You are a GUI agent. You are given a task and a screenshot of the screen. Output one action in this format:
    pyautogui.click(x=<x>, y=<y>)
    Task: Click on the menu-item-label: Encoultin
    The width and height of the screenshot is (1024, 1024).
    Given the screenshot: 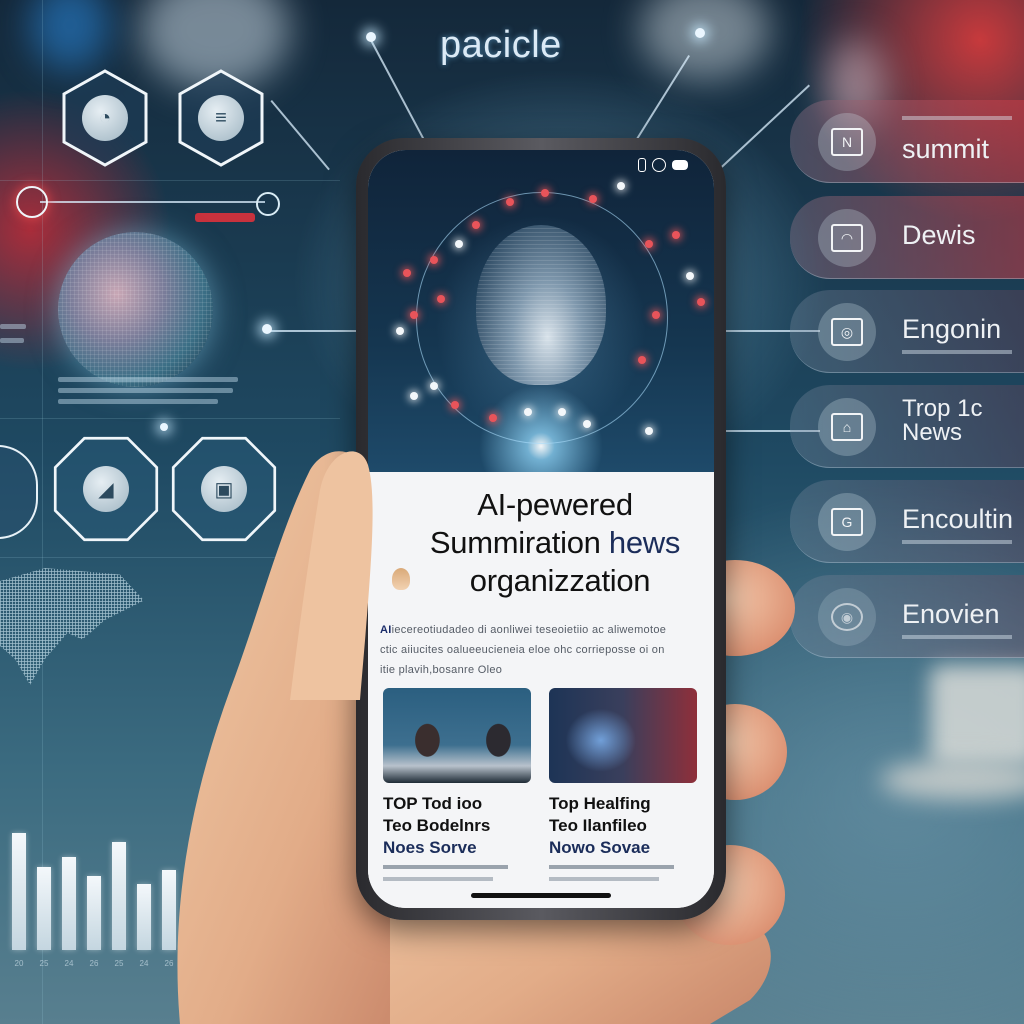 What is the action you would take?
    pyautogui.click(x=958, y=519)
    